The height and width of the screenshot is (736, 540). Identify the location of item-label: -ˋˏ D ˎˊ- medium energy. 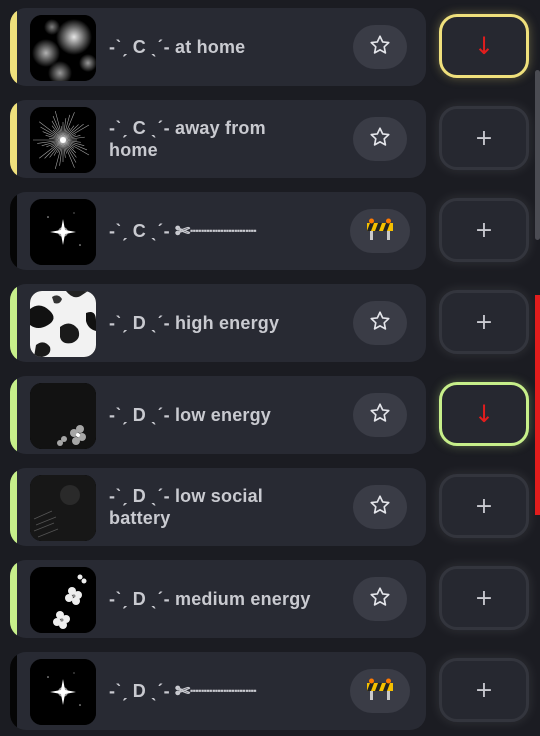
(224, 599).